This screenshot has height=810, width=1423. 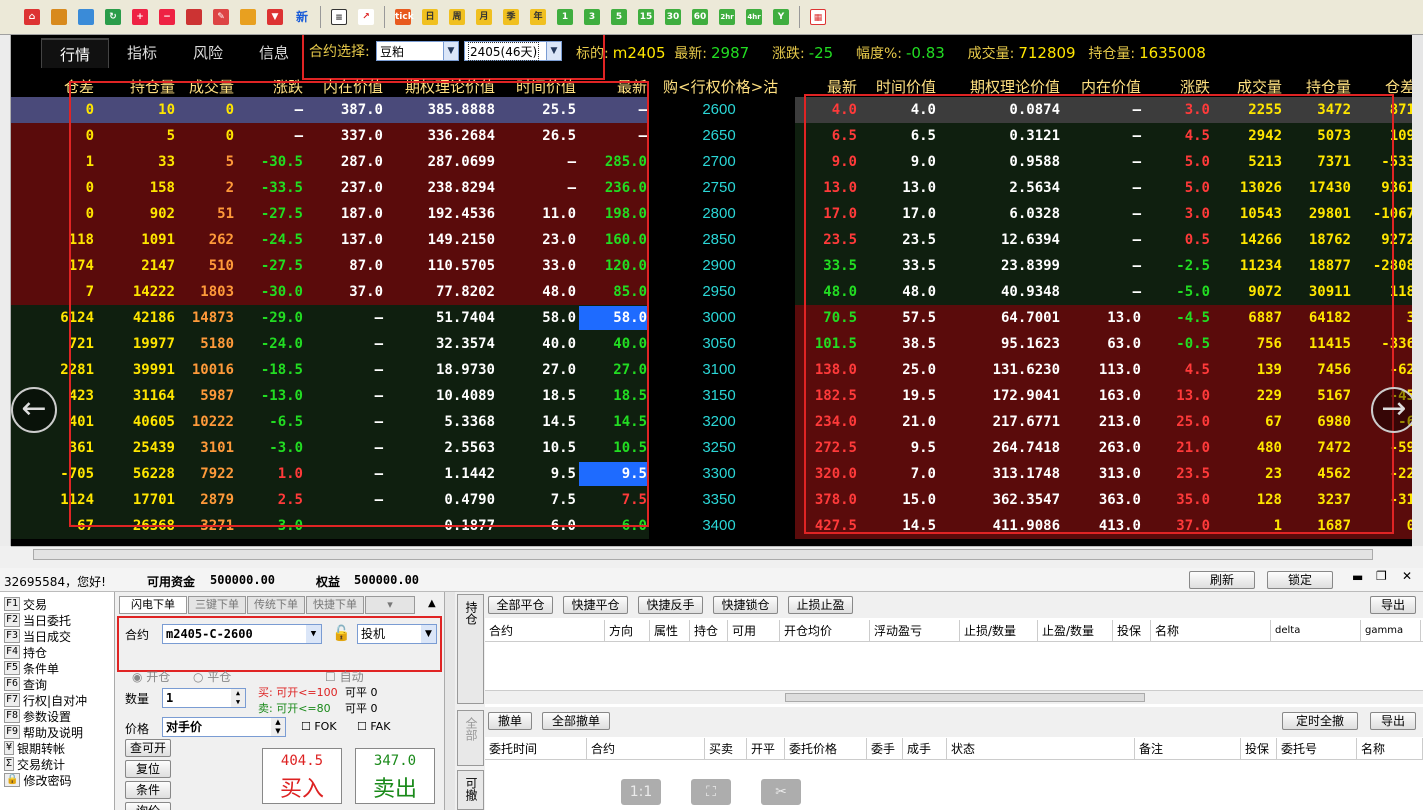 I want to click on min3-button: 3, so click(x=592, y=17).